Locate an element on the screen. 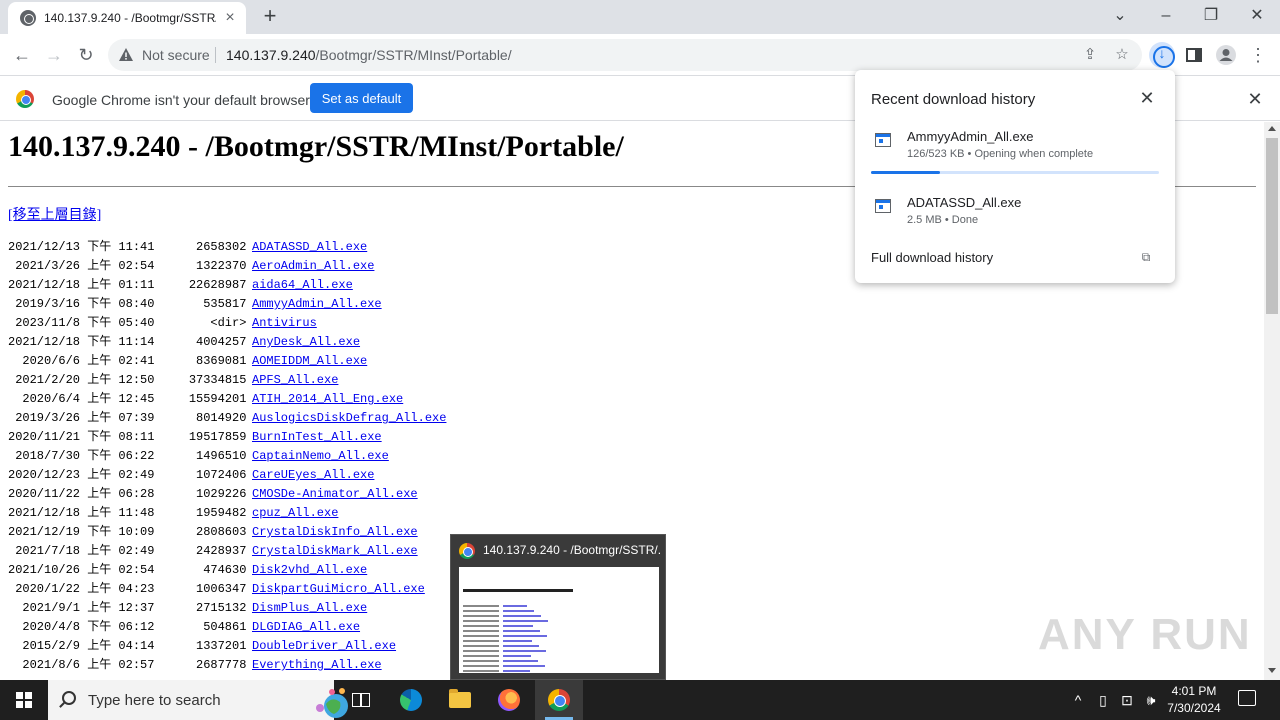  file-link: DoubleDriver_All.exe is located at coordinates (324, 646).